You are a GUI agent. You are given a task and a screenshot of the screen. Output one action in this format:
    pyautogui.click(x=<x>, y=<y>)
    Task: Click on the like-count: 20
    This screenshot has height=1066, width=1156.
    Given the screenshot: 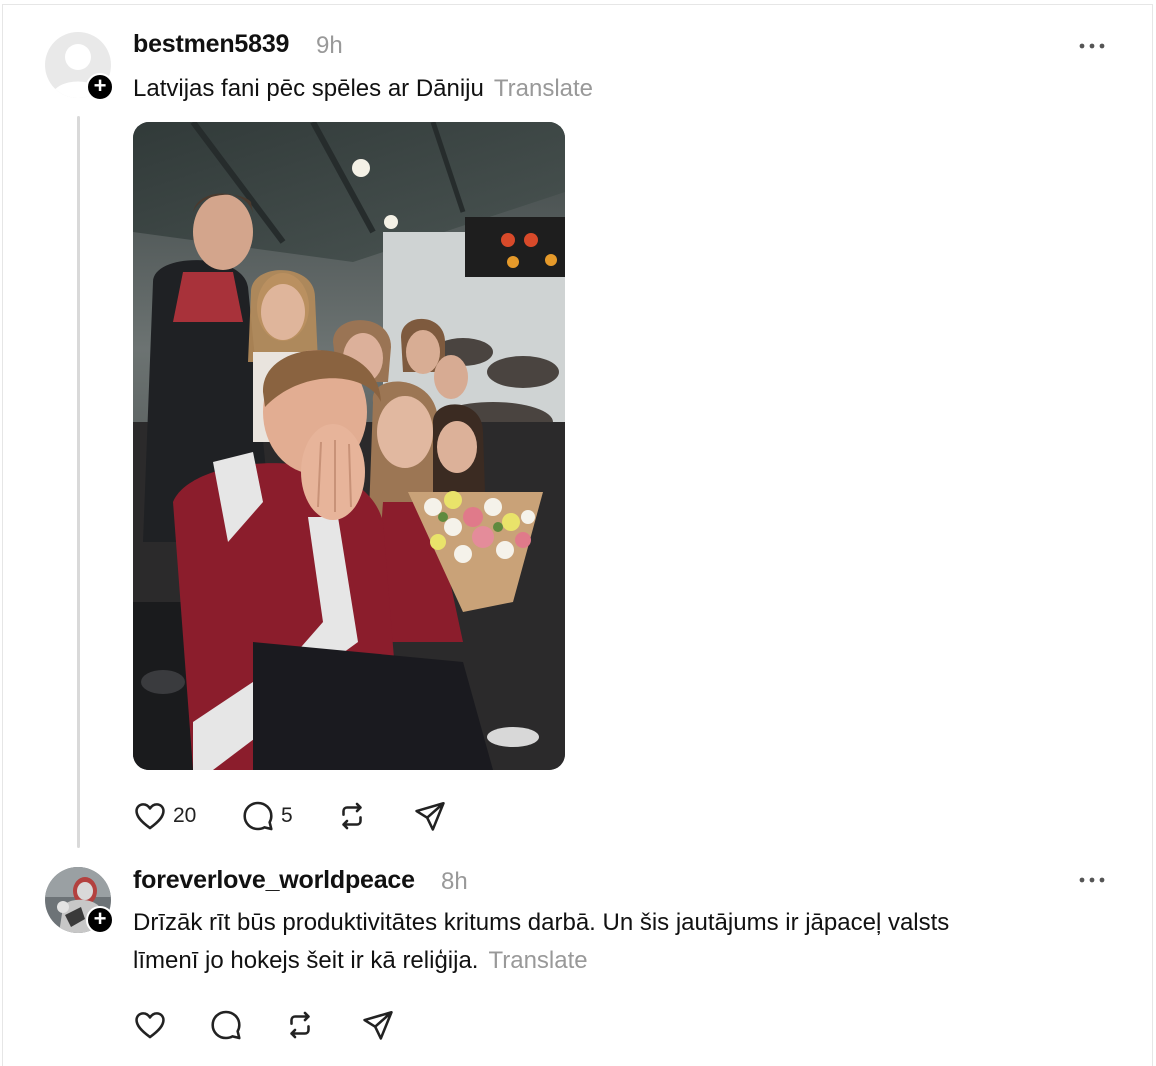 What is the action you would take?
    pyautogui.click(x=185, y=815)
    